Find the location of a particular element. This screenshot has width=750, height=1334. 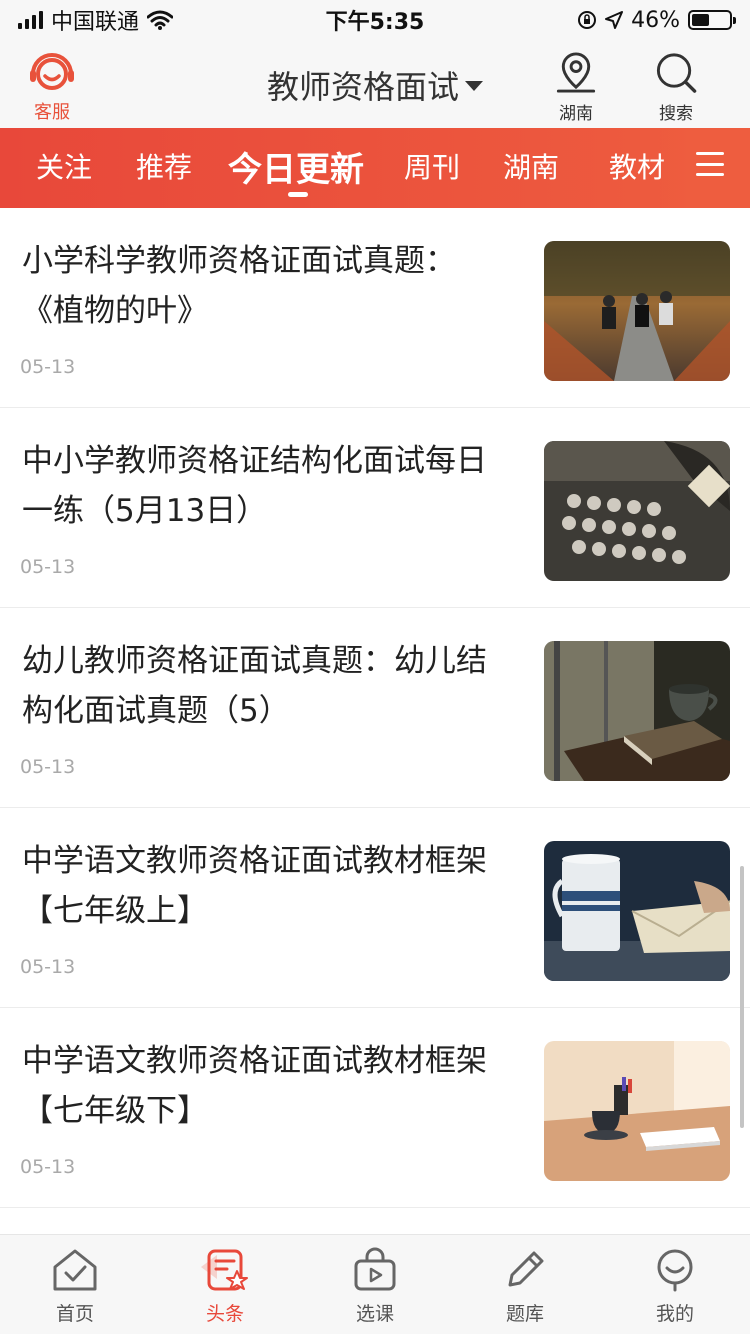

exam-type-selector: 教师资格面试 is located at coordinates (375, 85).